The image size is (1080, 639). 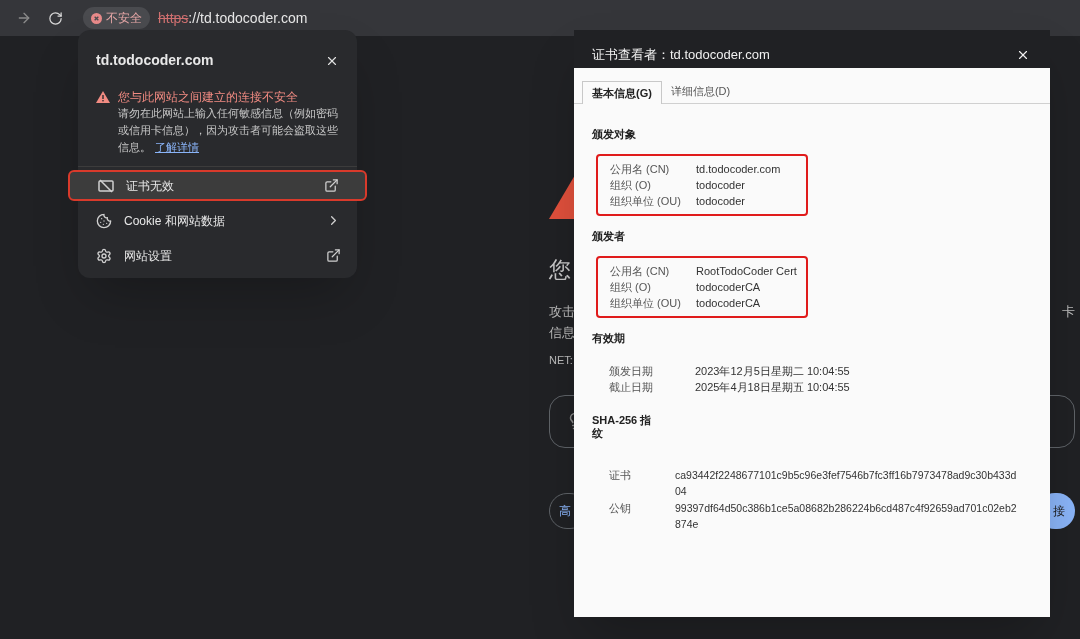 I want to click on popup-title: td.todocoder.com, so click(x=155, y=60).